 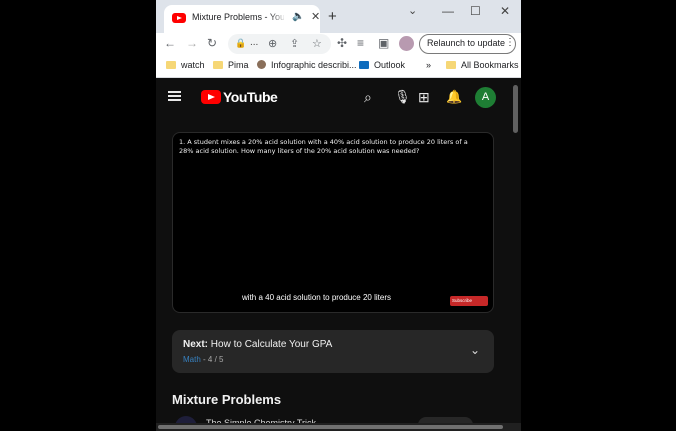 I want to click on playlist-position: Math - 4 / 5, so click(x=203, y=359).